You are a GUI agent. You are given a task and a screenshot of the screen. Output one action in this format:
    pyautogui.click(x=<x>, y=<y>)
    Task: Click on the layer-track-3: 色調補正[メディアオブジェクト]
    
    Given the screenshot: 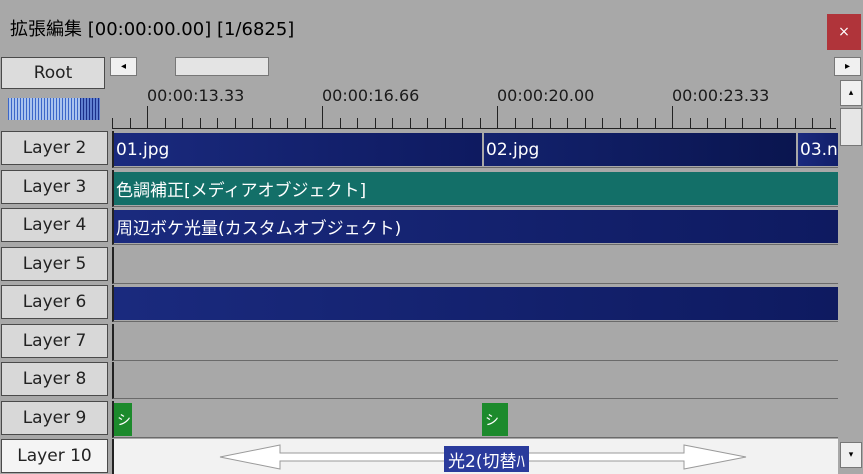 What is the action you would take?
    pyautogui.click(x=475, y=188)
    